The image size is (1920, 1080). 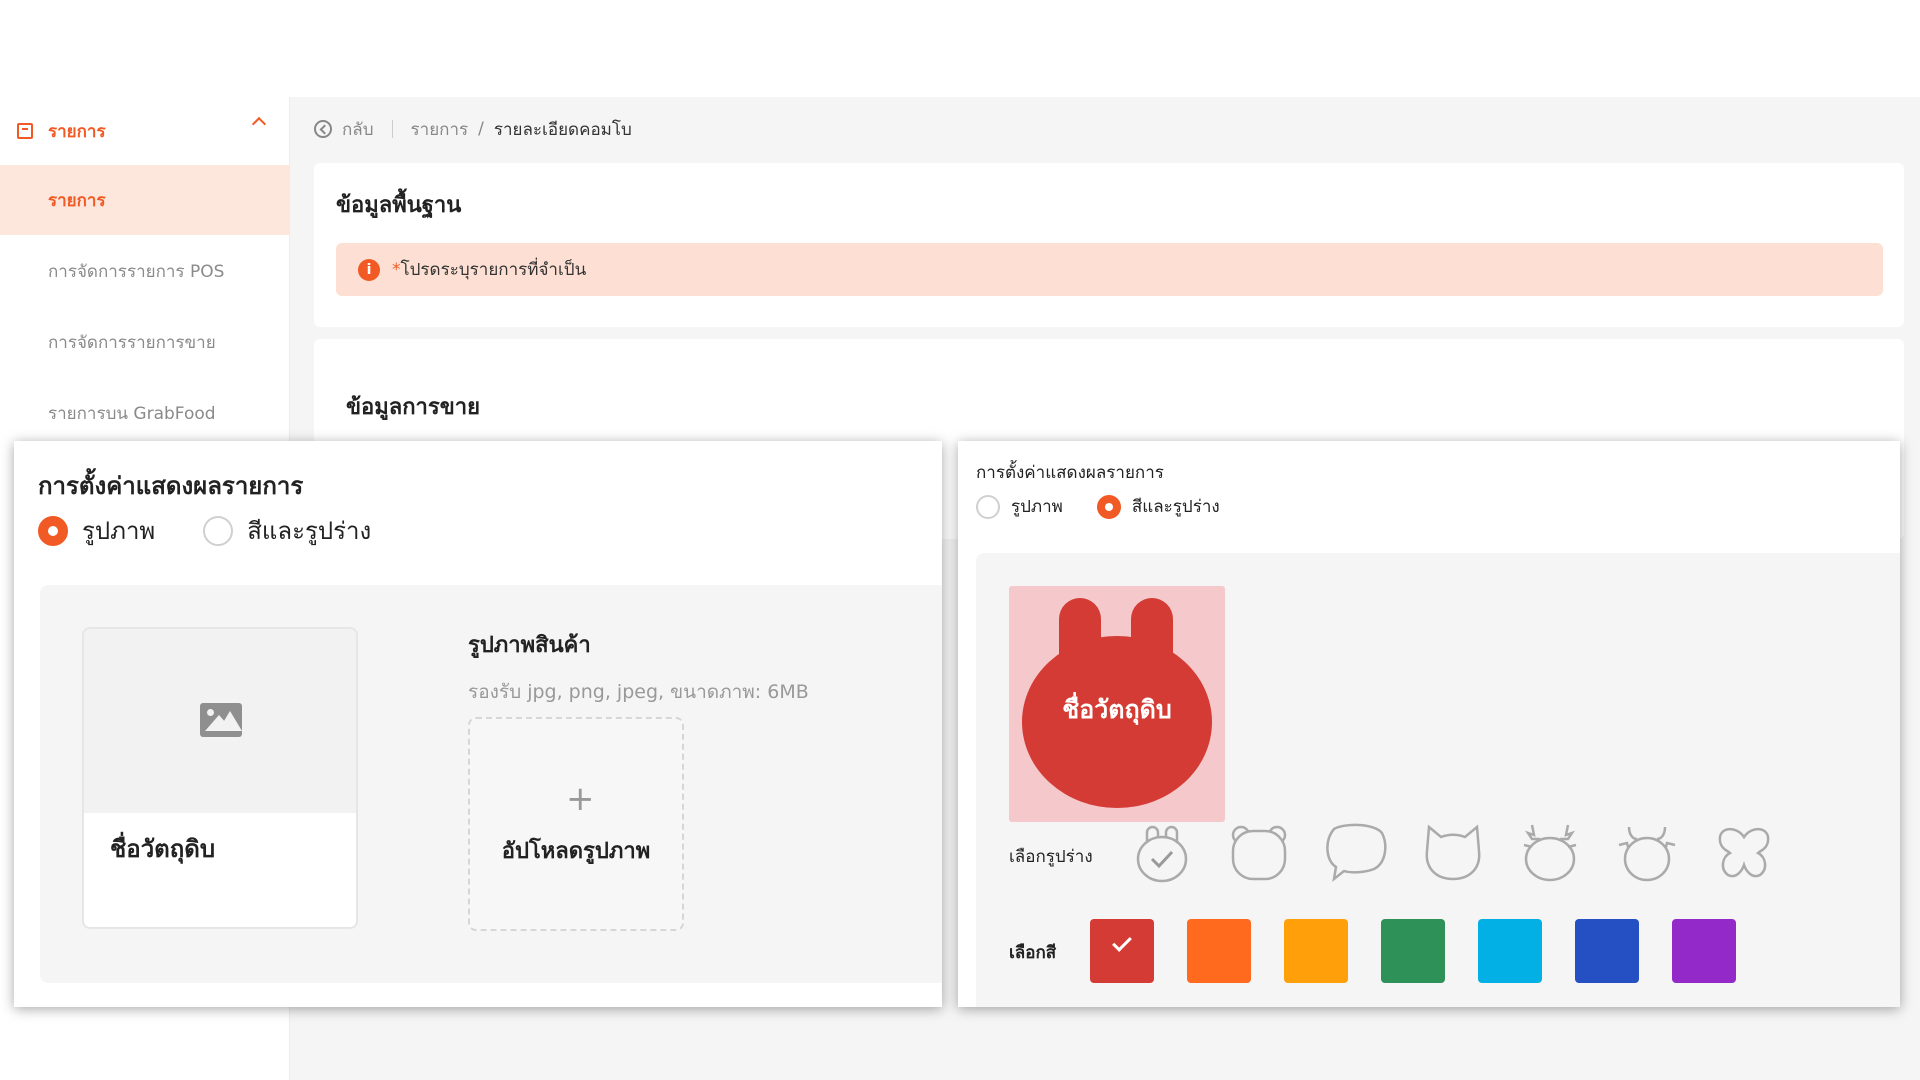 I want to click on cat-shape-icon, so click(x=1453, y=853).